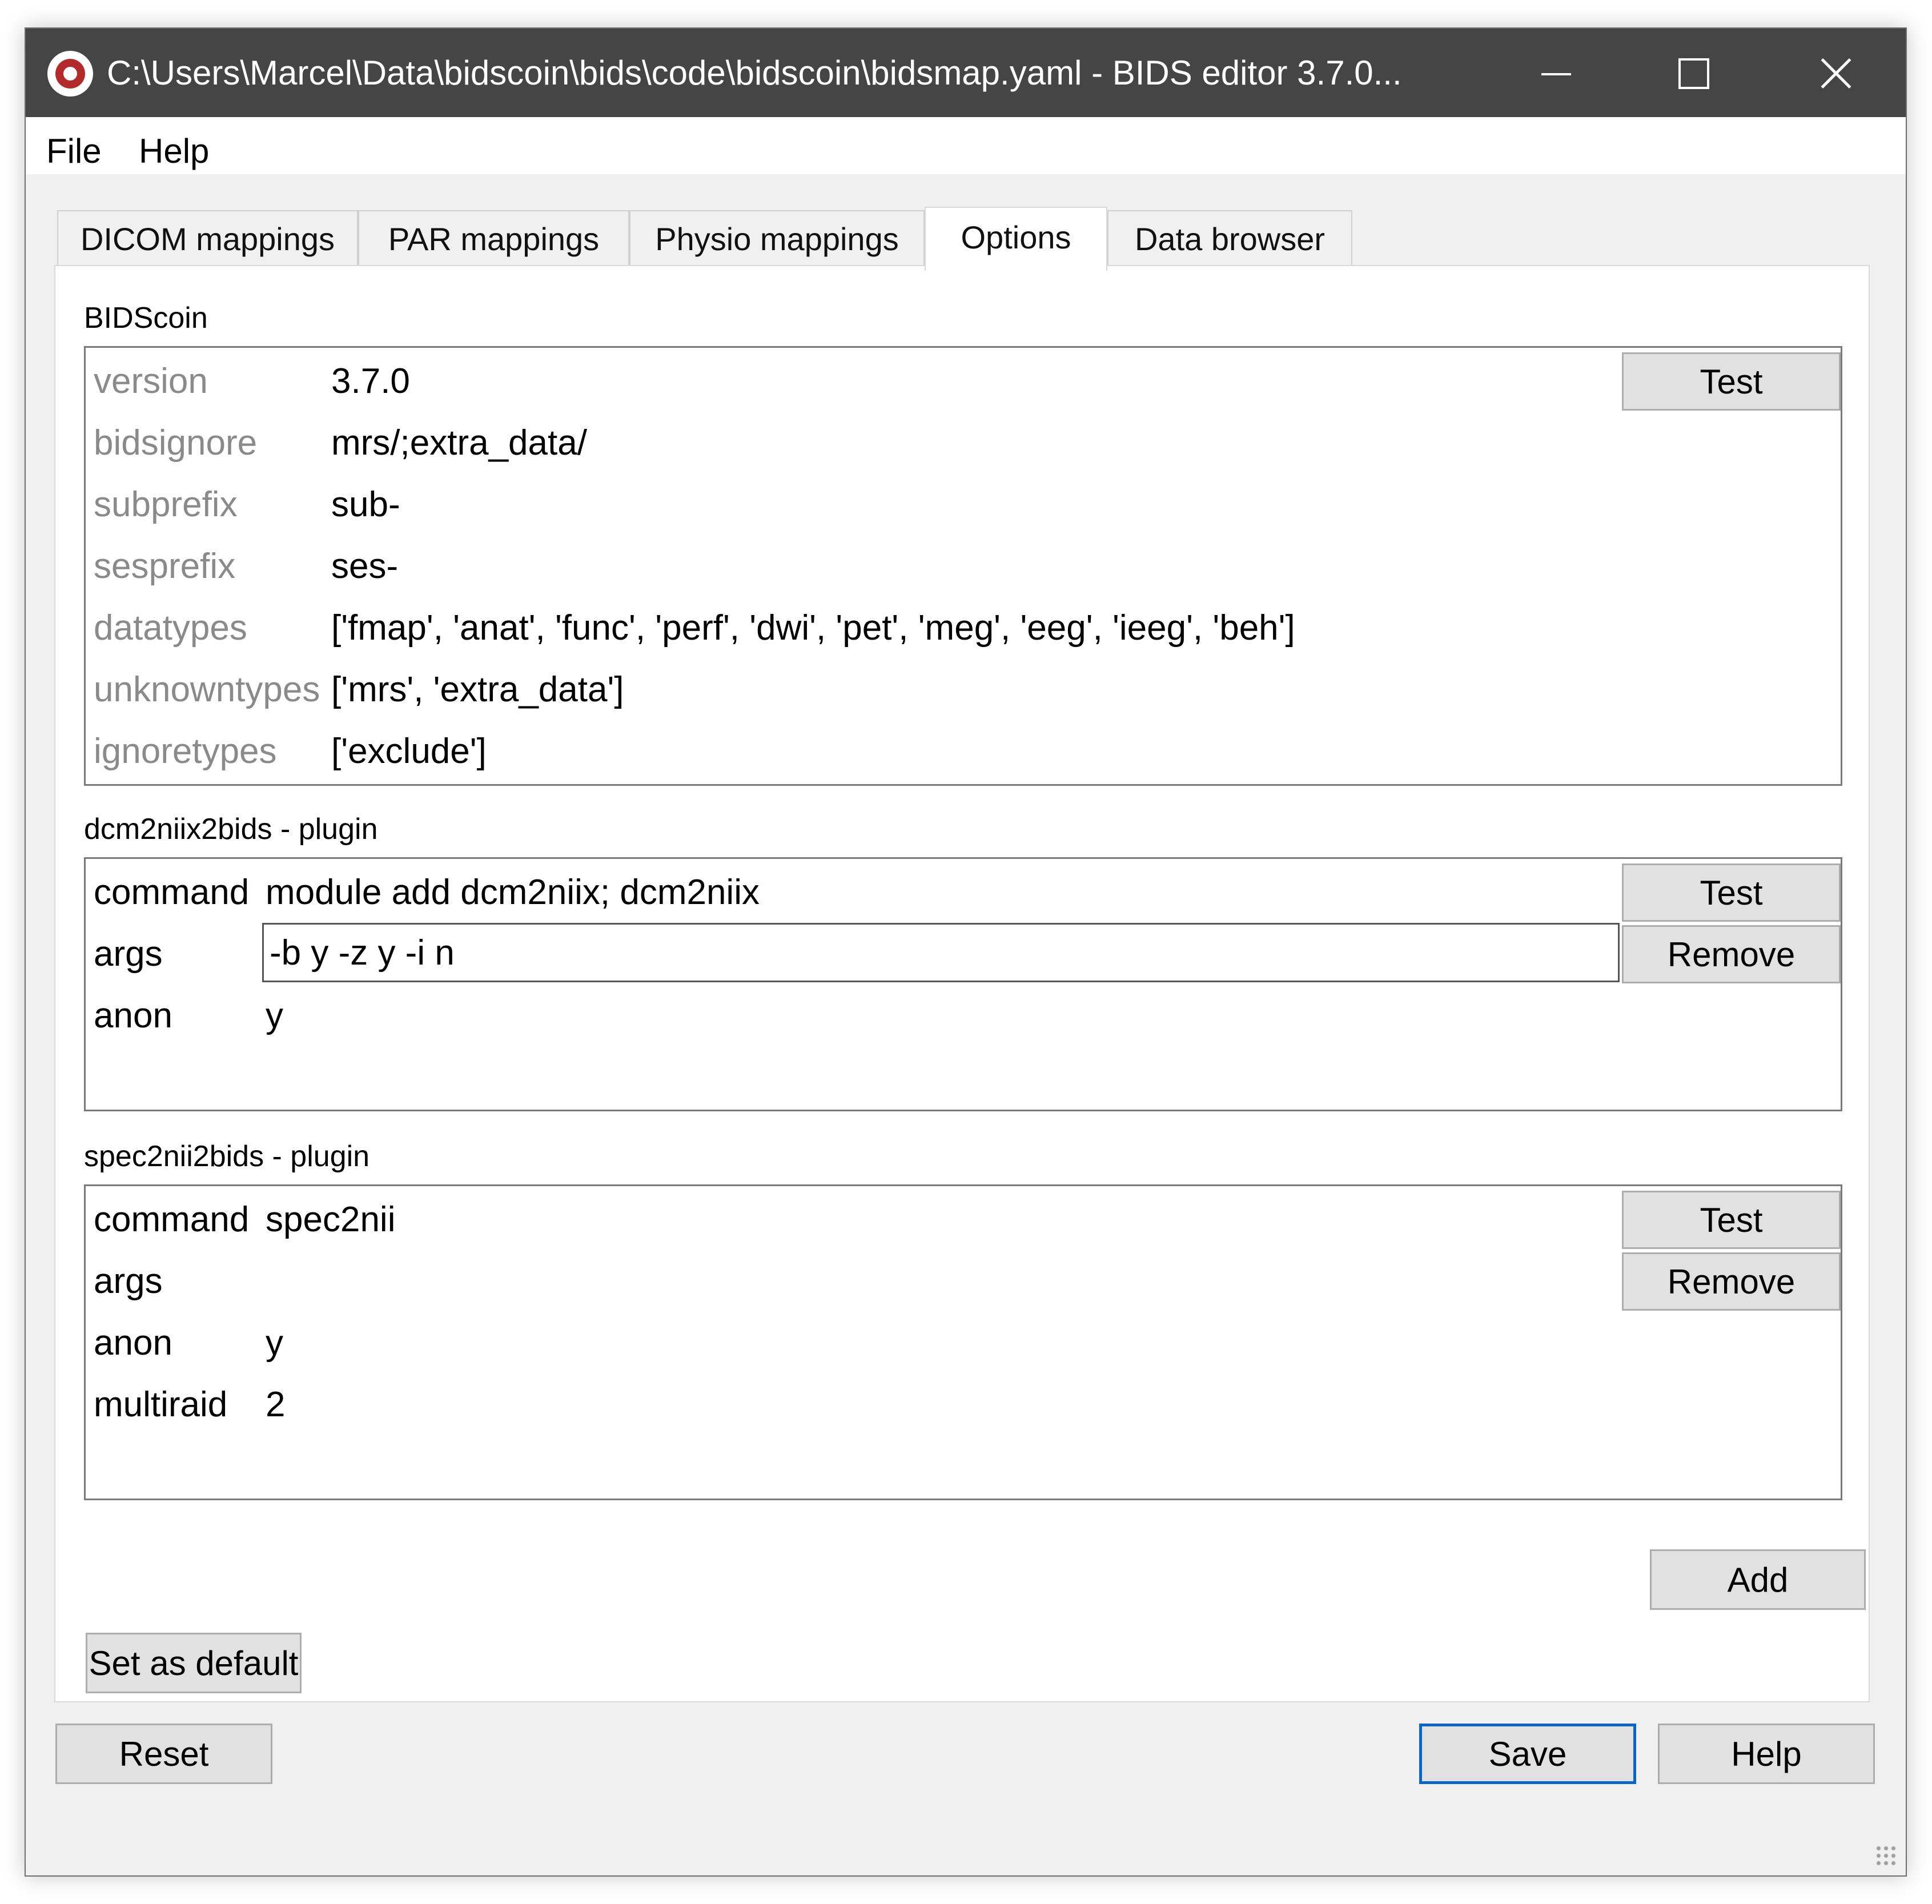  What do you see at coordinates (207, 690) in the screenshot?
I see `option-key: unknowntypes` at bounding box center [207, 690].